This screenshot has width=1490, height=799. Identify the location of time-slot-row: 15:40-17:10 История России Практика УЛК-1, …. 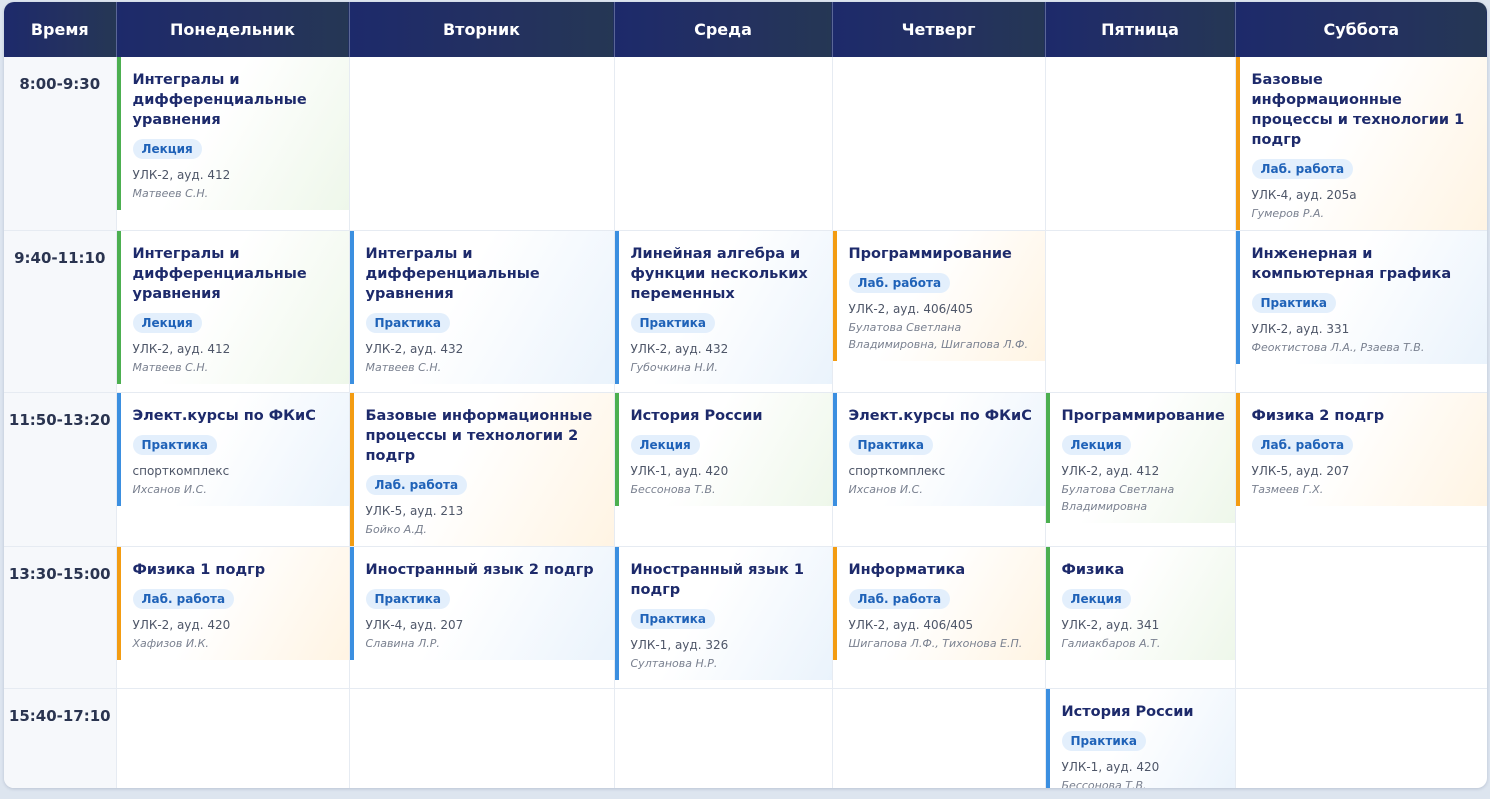
(745, 738).